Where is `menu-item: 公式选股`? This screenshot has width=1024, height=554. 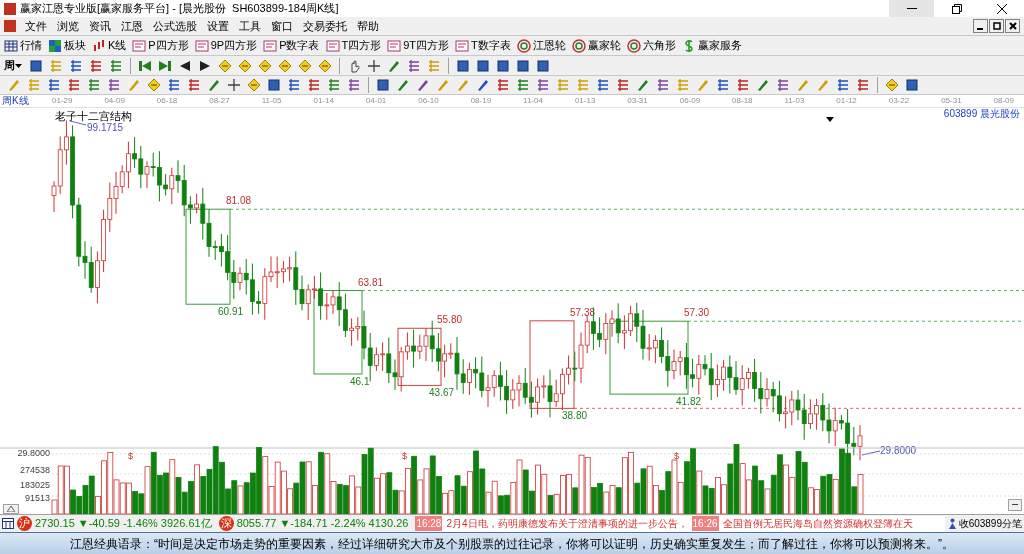
menu-item: 公式选股 is located at coordinates (175, 26).